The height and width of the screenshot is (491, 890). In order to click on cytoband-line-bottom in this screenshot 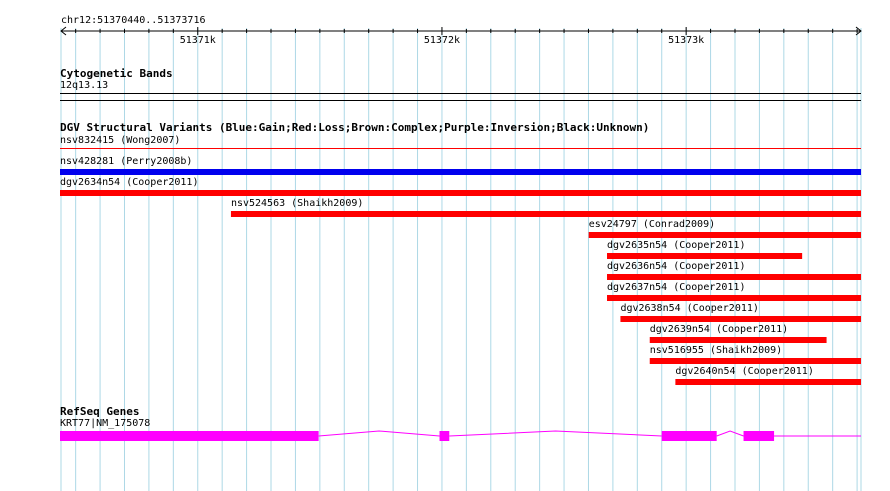, I will do `click(460, 100)`.